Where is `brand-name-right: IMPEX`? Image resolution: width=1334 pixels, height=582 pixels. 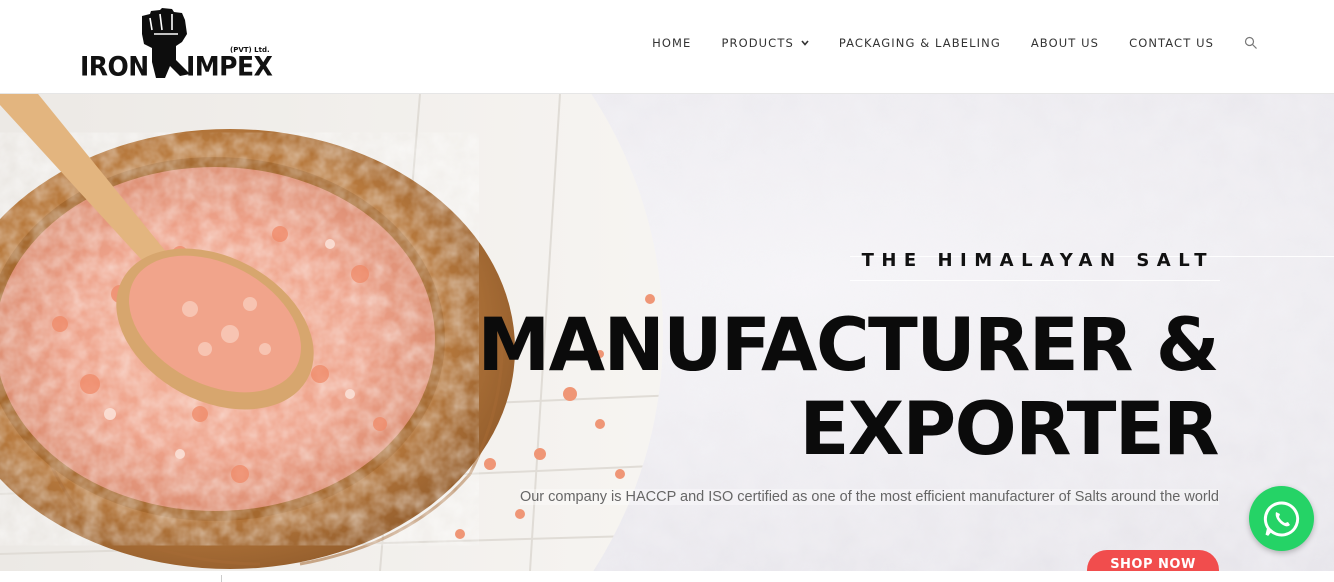 brand-name-right: IMPEX is located at coordinates (229, 66).